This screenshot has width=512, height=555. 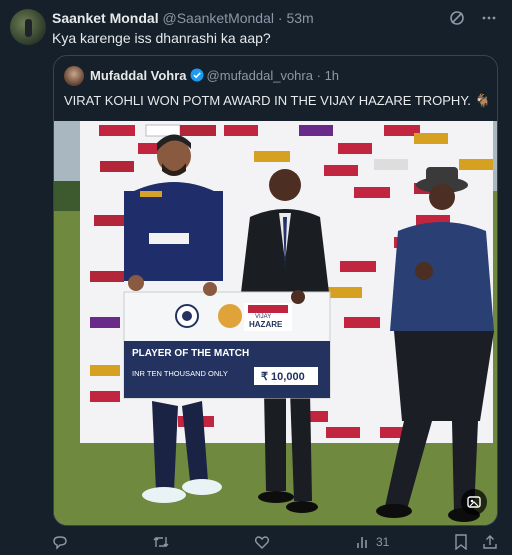 What do you see at coordinates (138, 75) in the screenshot?
I see `quote-author-name: Mufaddal Vohra` at bounding box center [138, 75].